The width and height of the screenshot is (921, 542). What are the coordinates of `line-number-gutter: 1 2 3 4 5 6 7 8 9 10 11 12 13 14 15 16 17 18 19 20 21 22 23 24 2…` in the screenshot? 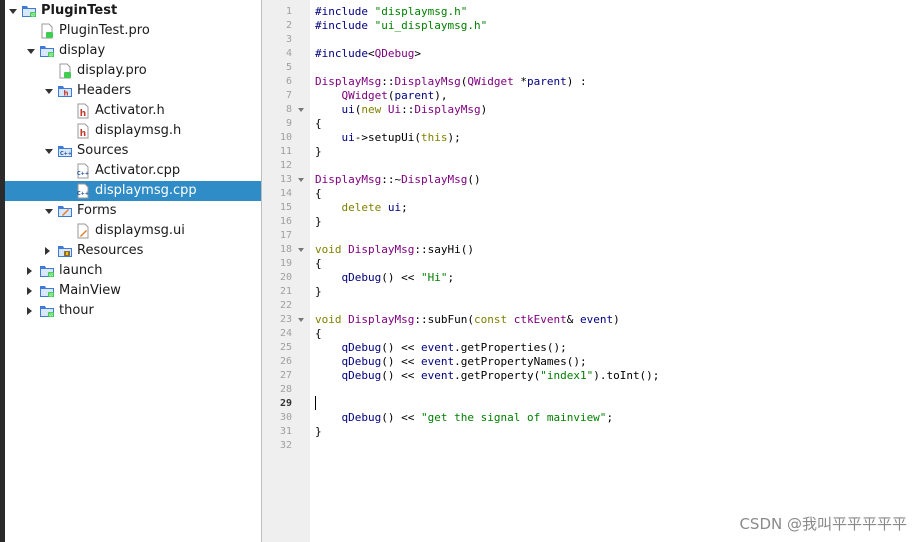 It's located at (286, 271).